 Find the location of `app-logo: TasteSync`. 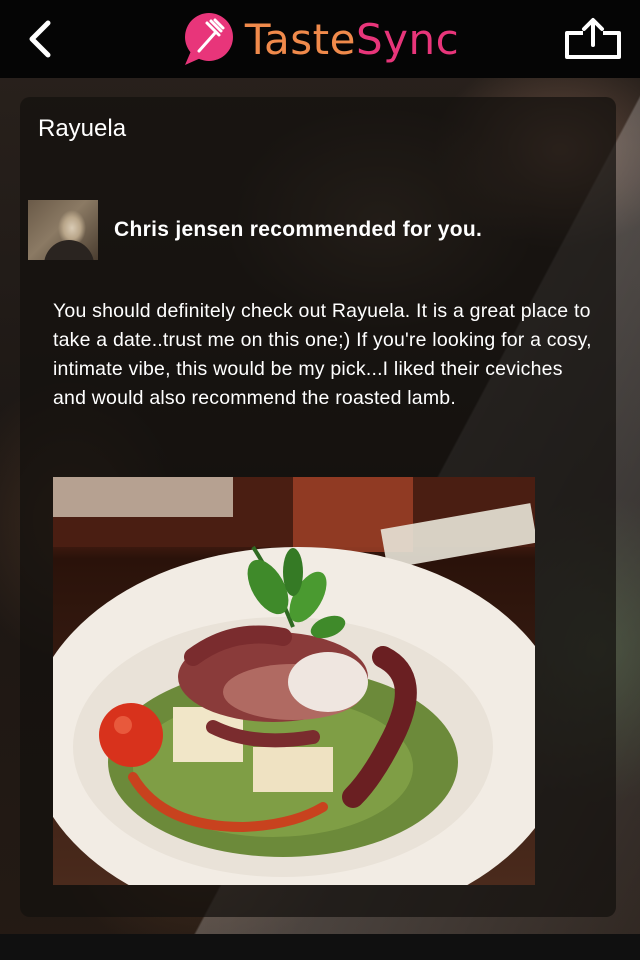

app-logo: TasteSync is located at coordinates (320, 39).